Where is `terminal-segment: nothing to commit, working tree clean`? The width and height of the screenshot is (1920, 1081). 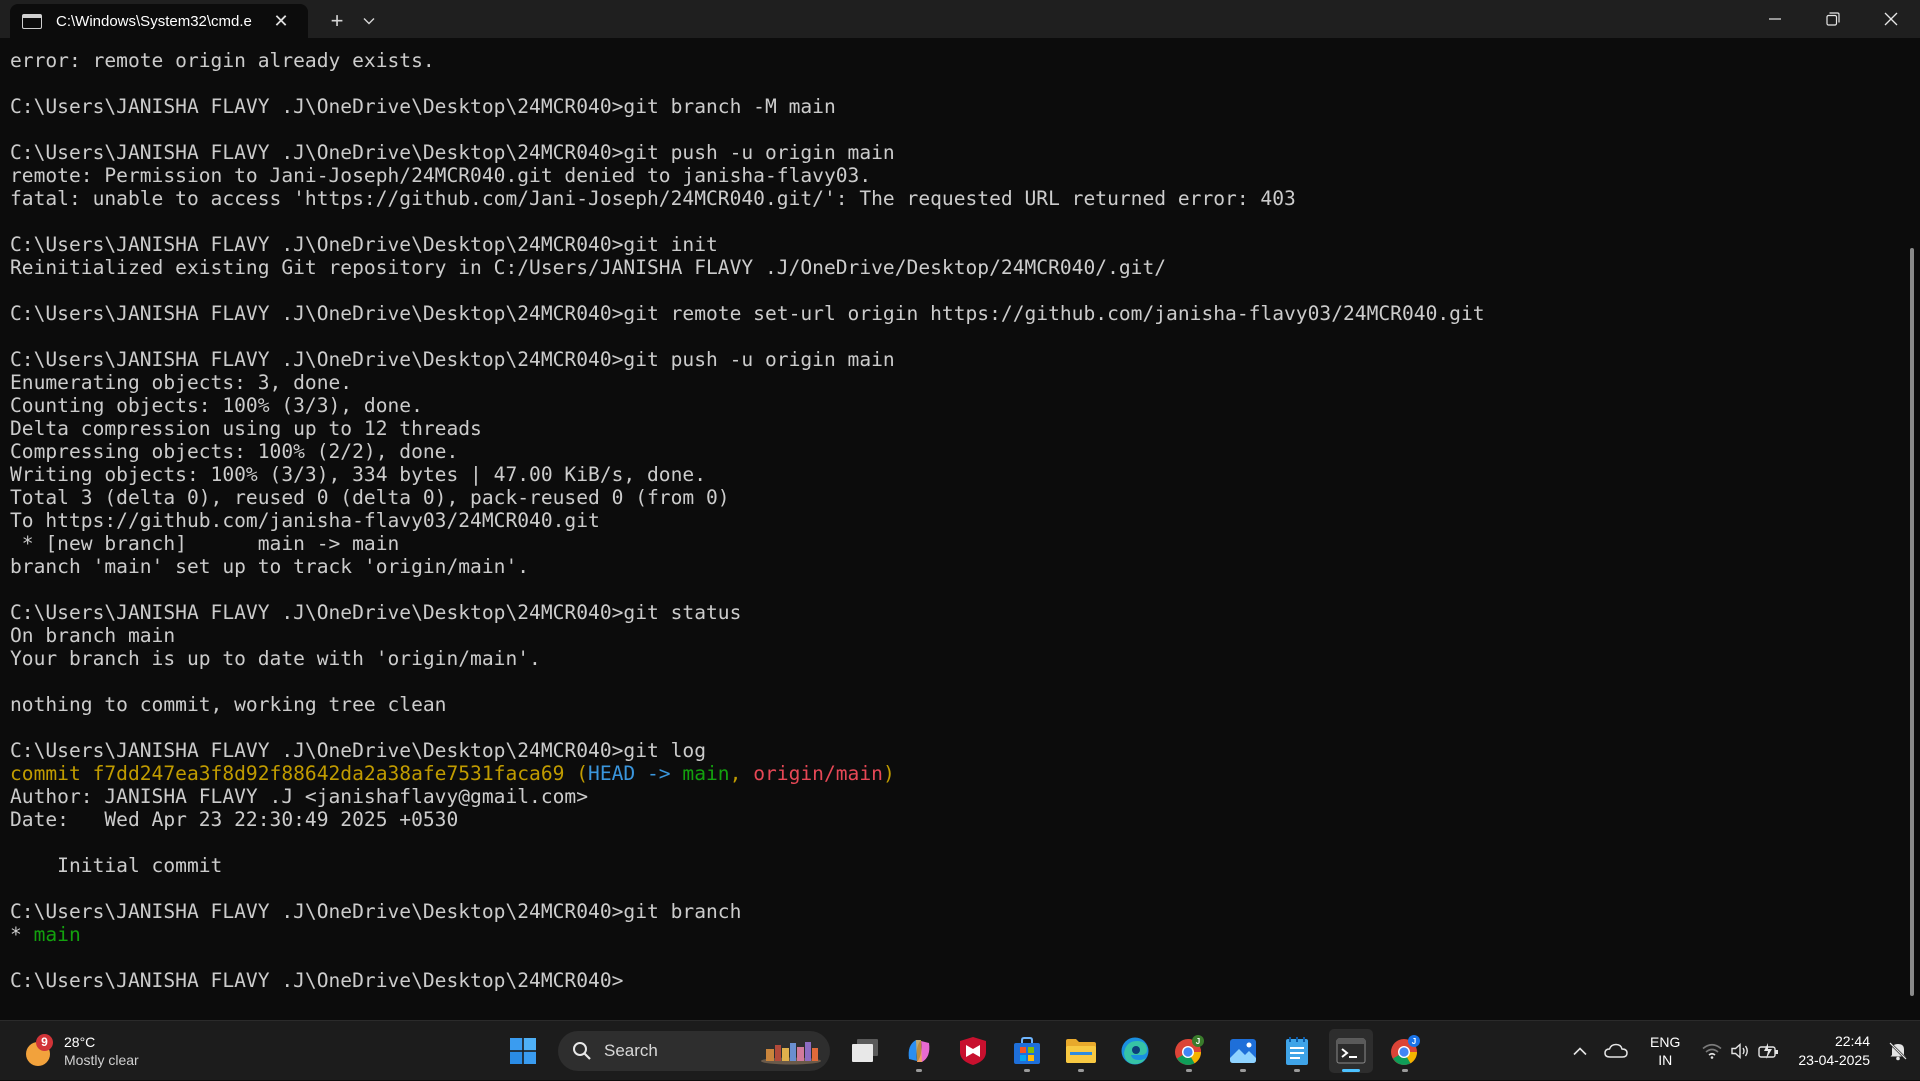 terminal-segment: nothing to commit, working tree clean is located at coordinates (228, 704).